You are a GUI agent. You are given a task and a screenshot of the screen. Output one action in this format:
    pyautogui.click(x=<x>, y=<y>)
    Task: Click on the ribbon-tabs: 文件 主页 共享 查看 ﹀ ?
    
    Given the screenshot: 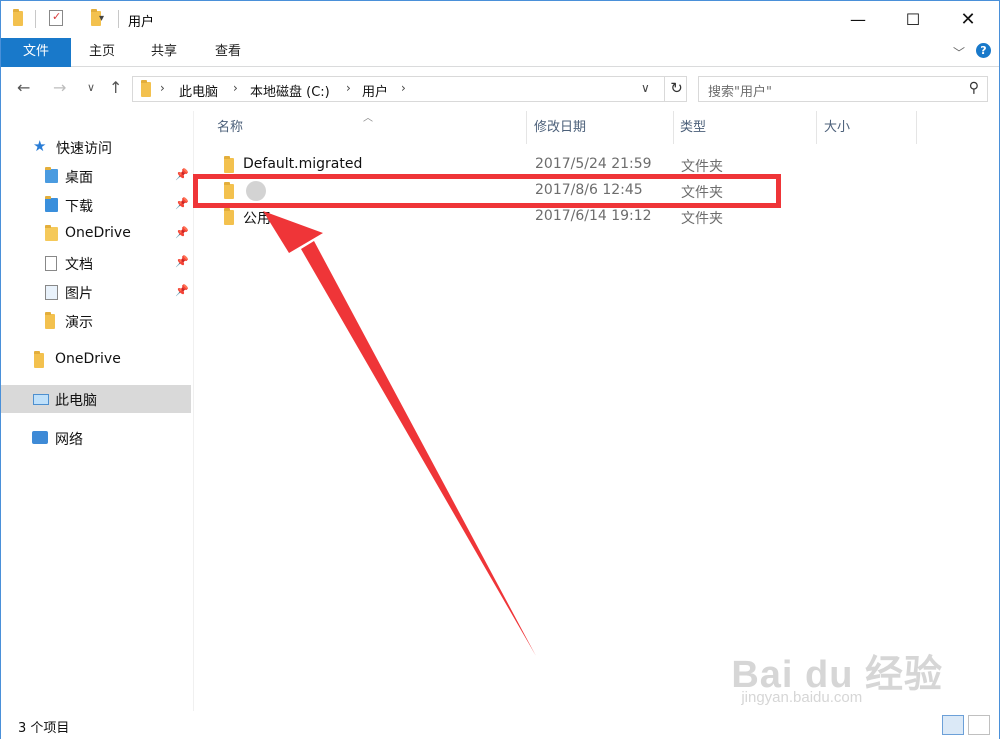 What is the action you would take?
    pyautogui.click(x=500, y=52)
    